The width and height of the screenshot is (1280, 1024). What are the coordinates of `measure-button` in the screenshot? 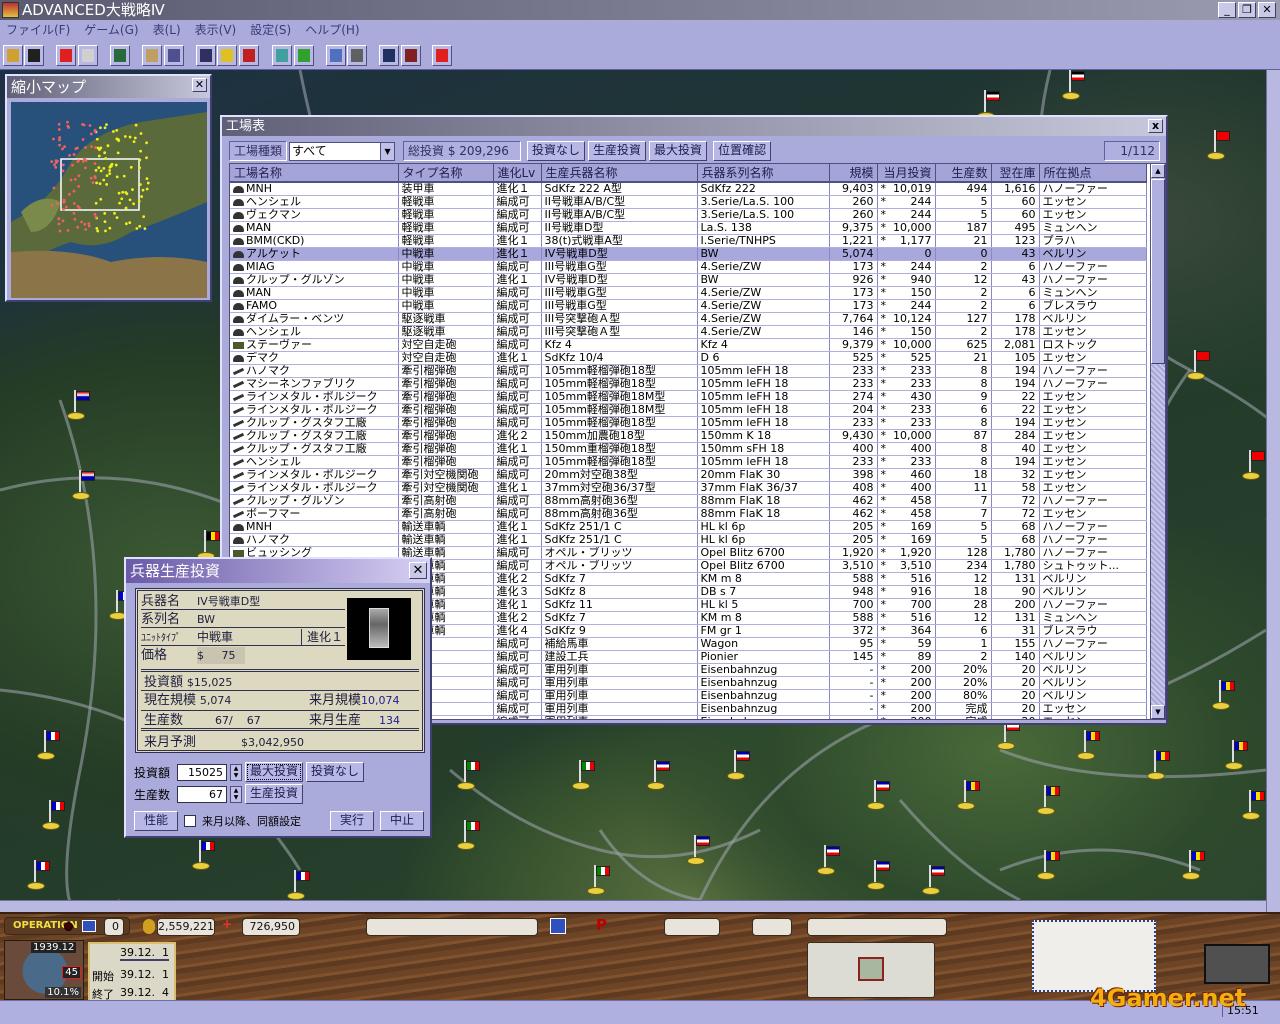 It's located at (227, 55).